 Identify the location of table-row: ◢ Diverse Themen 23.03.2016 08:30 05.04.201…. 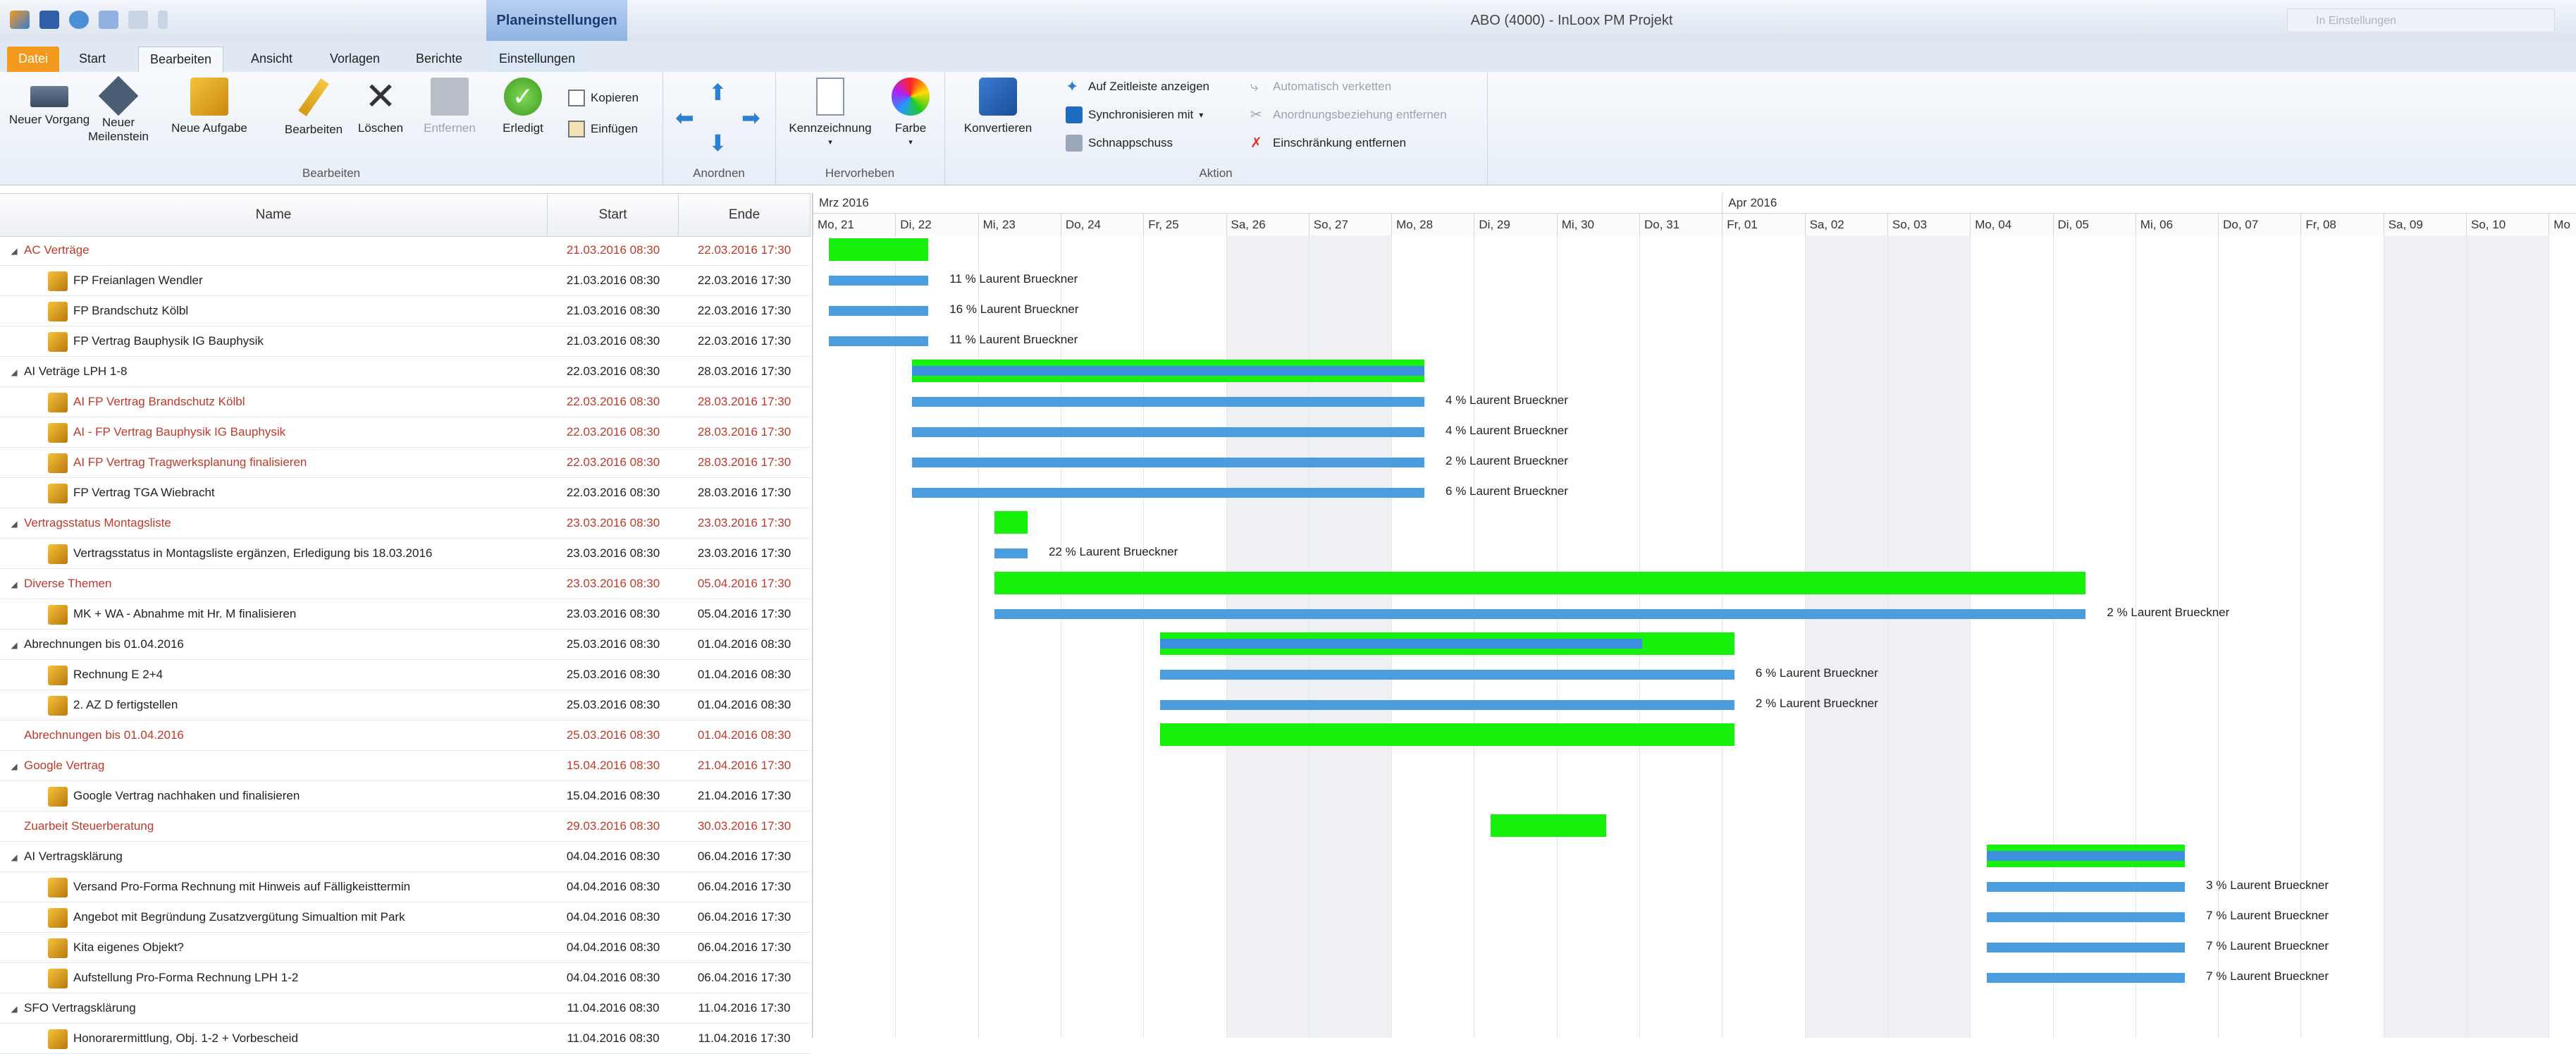
(405, 584).